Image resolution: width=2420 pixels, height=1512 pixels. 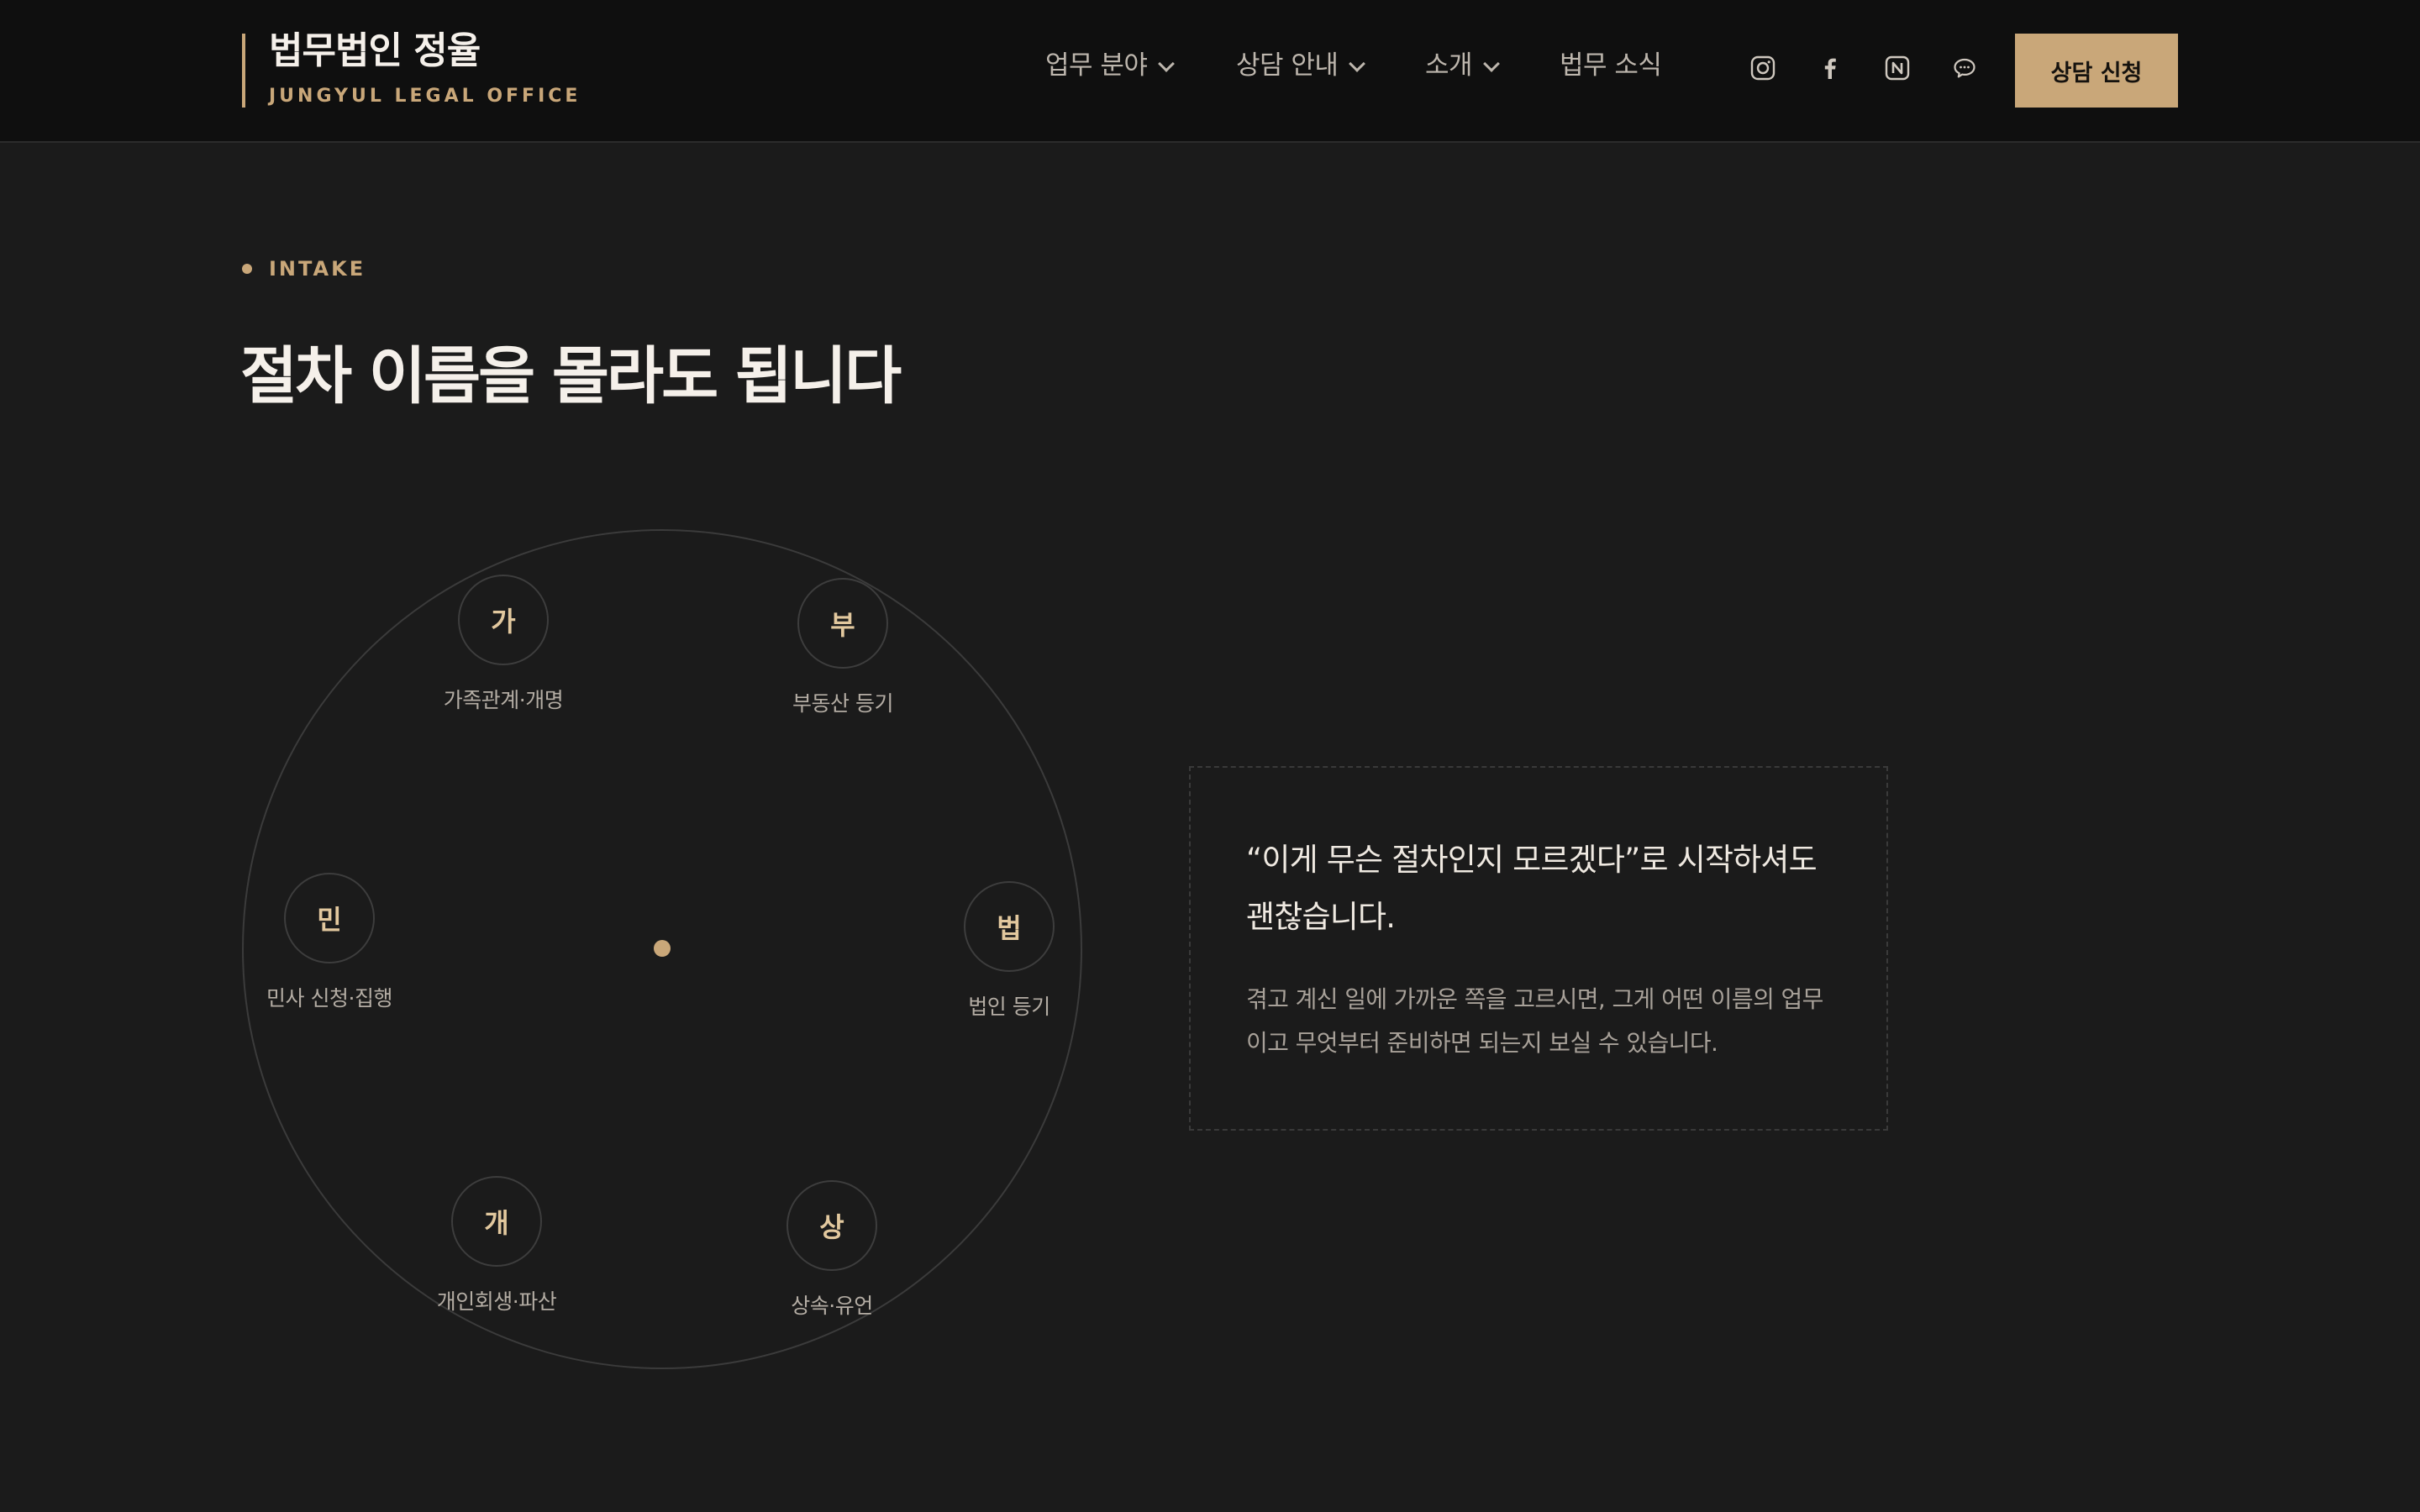 I want to click on node-label: 법인 등기, so click(x=1009, y=1007).